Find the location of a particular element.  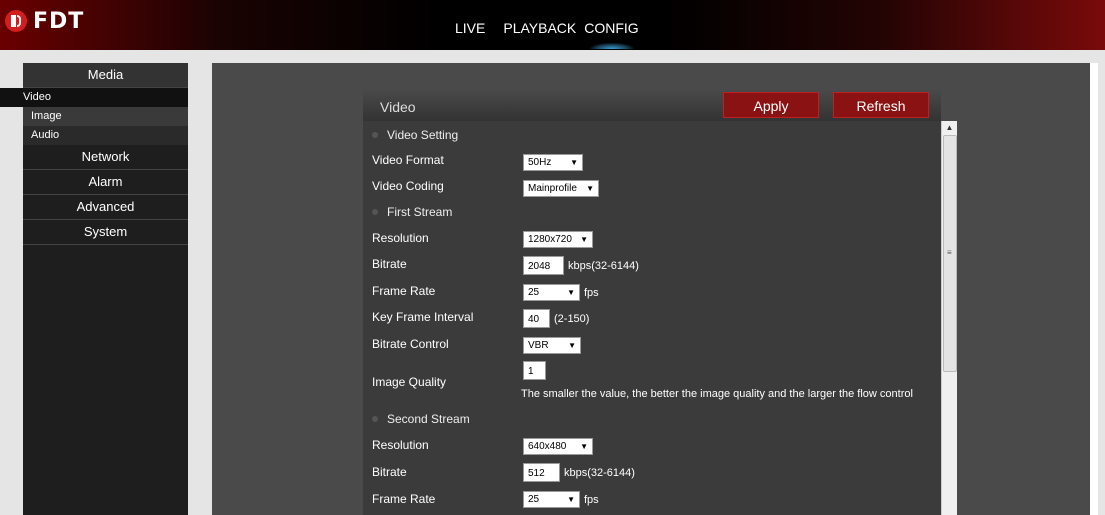

video-format-label: Video Format is located at coordinates (408, 160).